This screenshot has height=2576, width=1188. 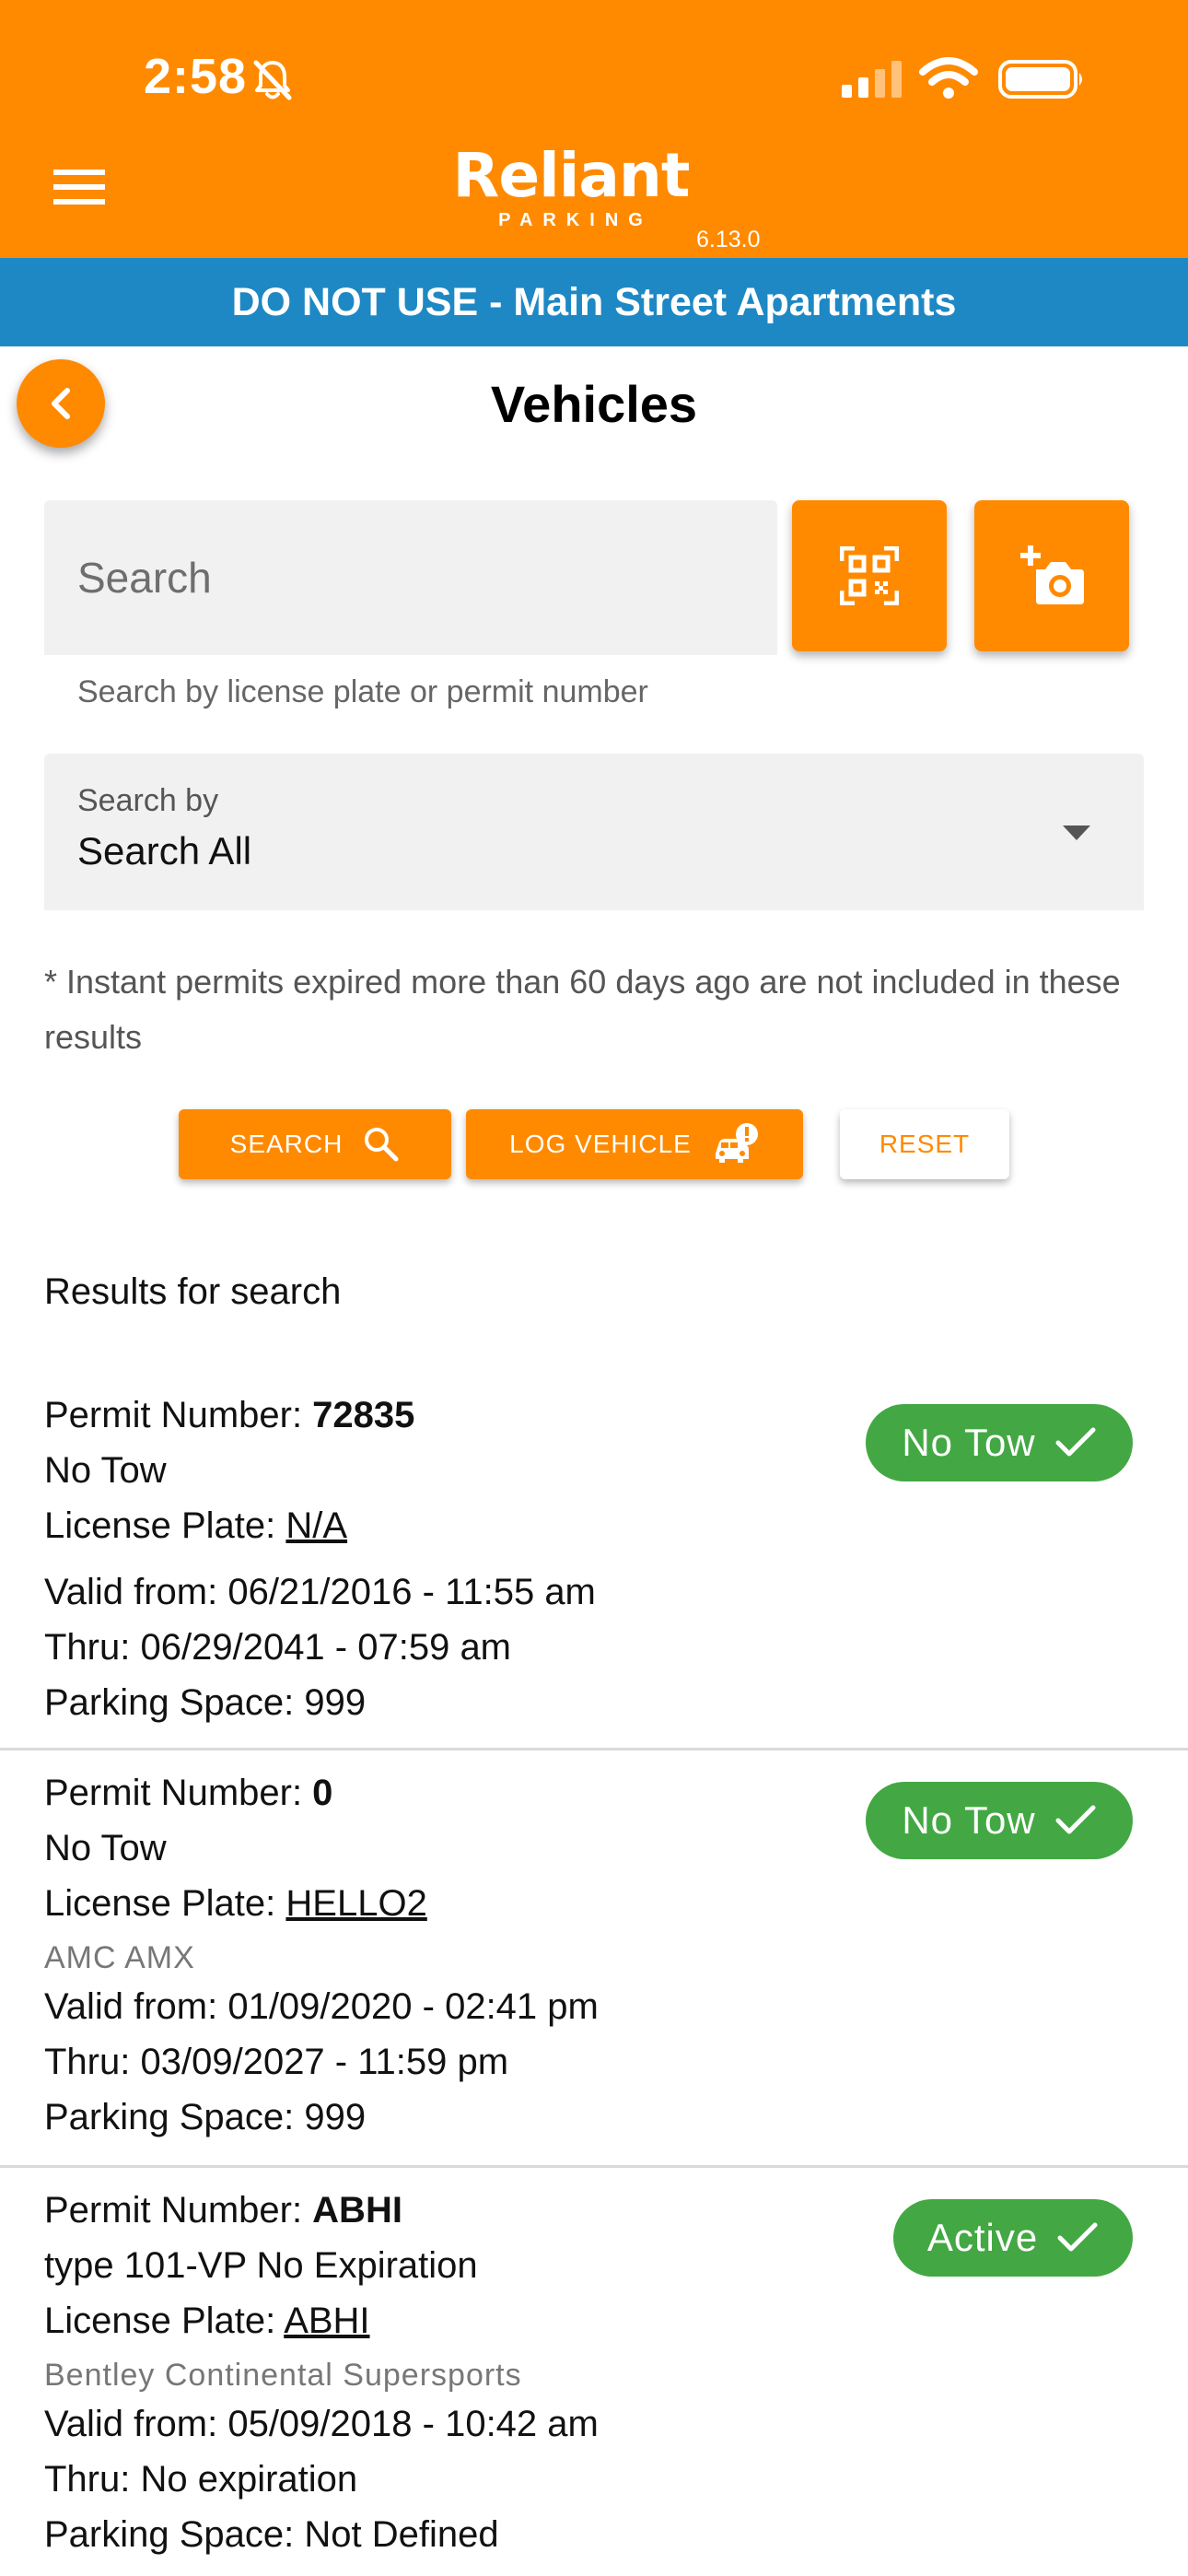 What do you see at coordinates (382, 1145) in the screenshot?
I see `search-icon` at bounding box center [382, 1145].